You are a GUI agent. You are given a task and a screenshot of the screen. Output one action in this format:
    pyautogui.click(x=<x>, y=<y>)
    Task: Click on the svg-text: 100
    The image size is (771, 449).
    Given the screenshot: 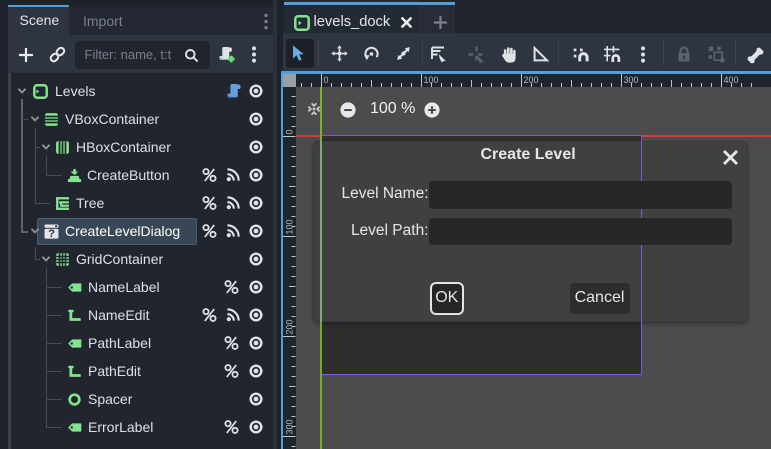 What is the action you would take?
    pyautogui.click(x=290, y=226)
    